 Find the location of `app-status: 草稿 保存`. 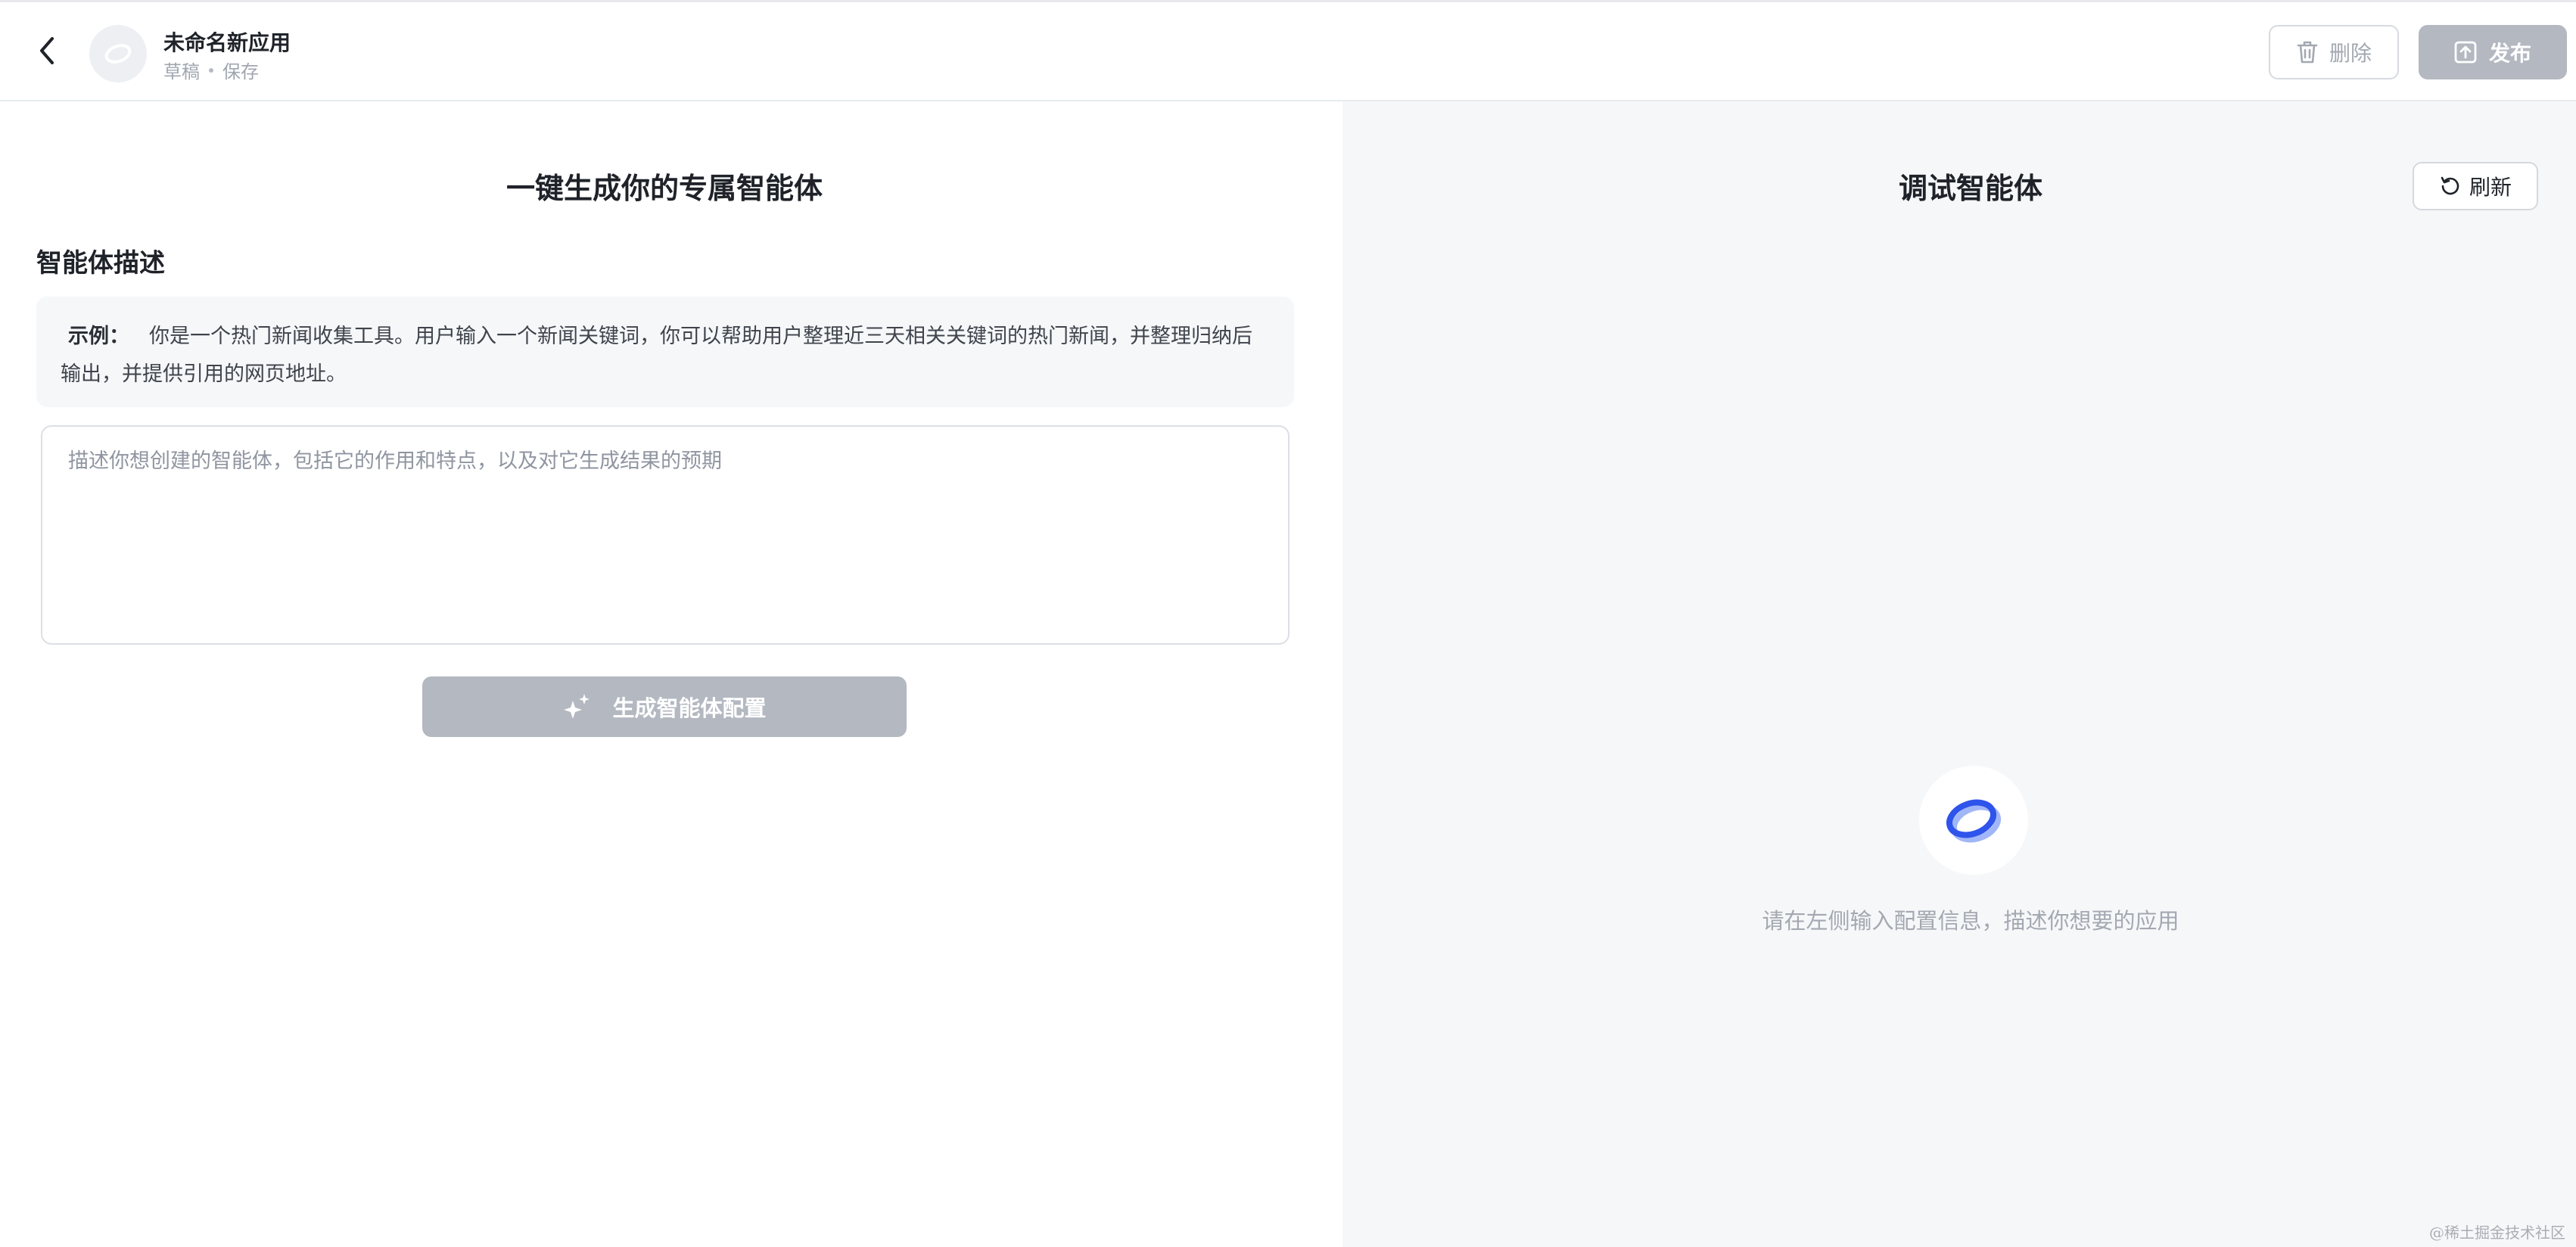

app-status: 草稿 保存 is located at coordinates (211, 70).